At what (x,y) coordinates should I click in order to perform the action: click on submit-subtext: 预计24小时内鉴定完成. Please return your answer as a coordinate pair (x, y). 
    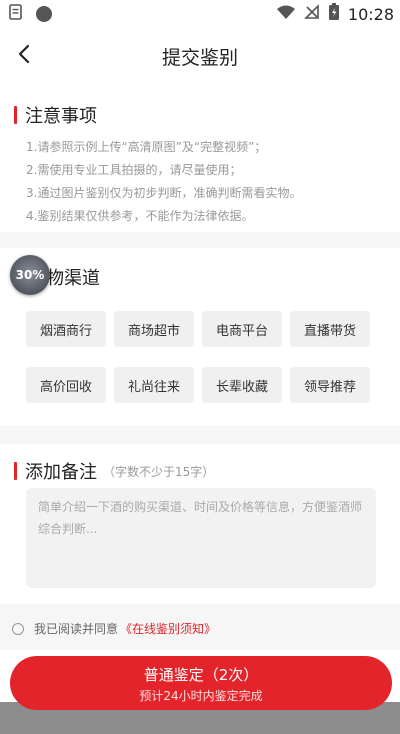
    Looking at the image, I should click on (201, 696).